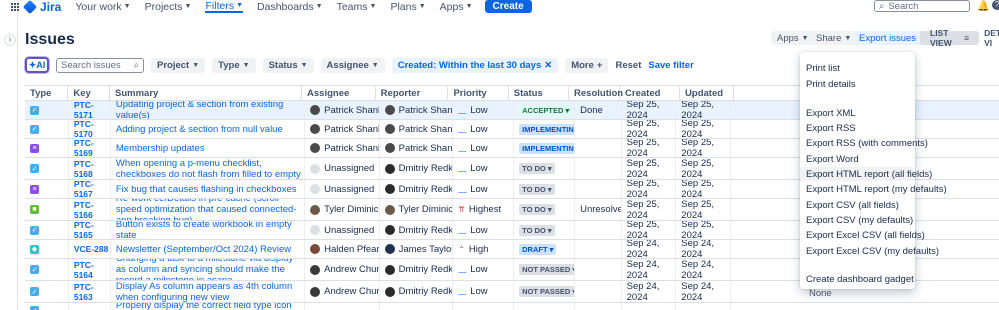 The image size is (999, 310). What do you see at coordinates (344, 209) in the screenshot?
I see `assignee-person: Tyler Diminick` at bounding box center [344, 209].